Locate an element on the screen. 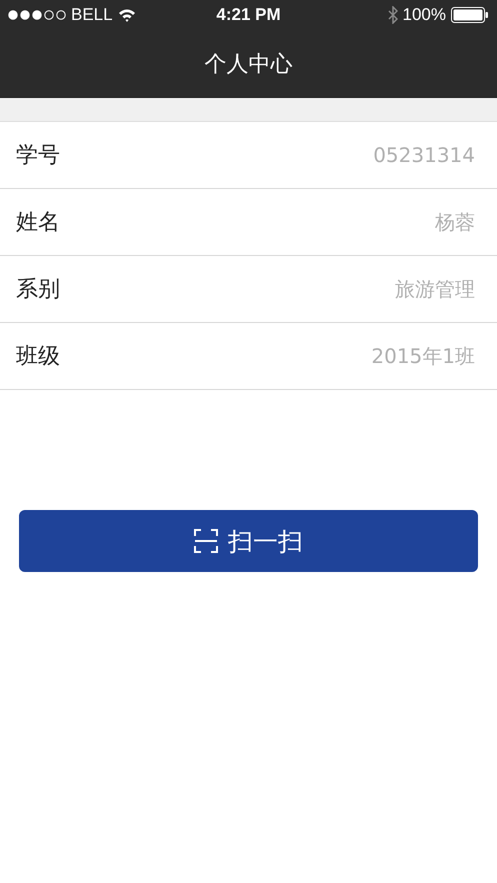  field-label: 学号 is located at coordinates (38, 156).